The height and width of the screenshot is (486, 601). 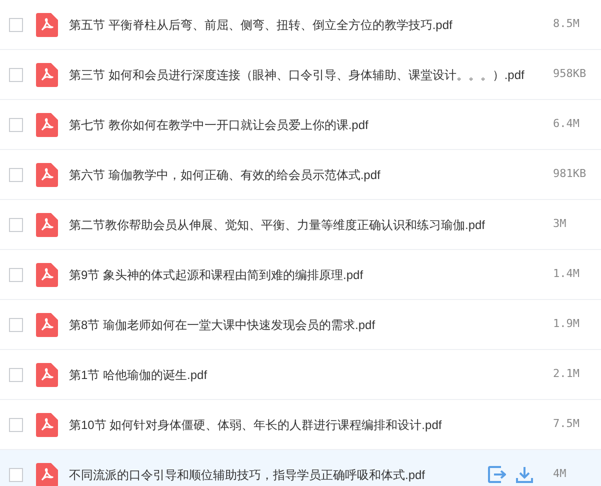 I want to click on file-size: 1.4M, so click(x=566, y=274).